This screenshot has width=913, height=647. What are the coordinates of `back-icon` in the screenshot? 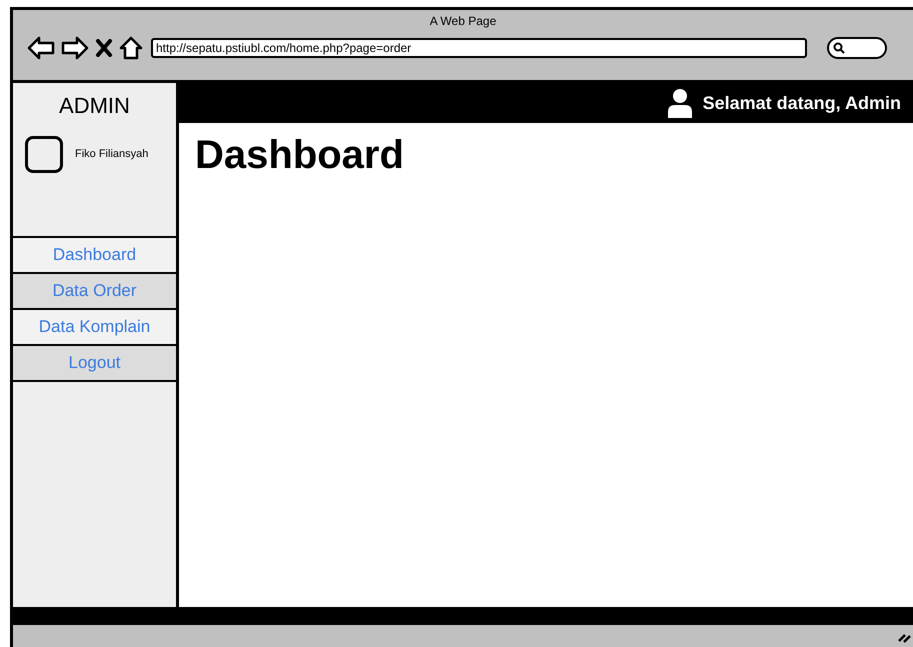 It's located at (41, 48).